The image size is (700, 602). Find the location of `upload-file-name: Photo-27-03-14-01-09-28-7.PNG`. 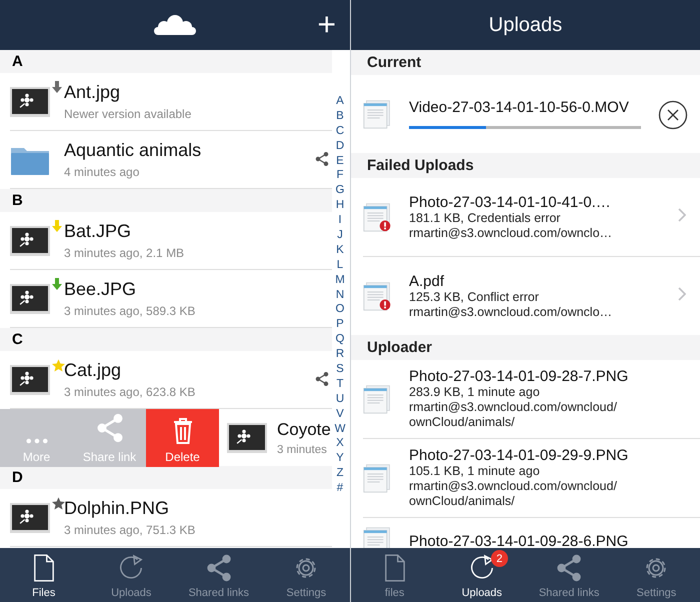

upload-file-name: Photo-27-03-14-01-09-28-7.PNG is located at coordinates (518, 376).